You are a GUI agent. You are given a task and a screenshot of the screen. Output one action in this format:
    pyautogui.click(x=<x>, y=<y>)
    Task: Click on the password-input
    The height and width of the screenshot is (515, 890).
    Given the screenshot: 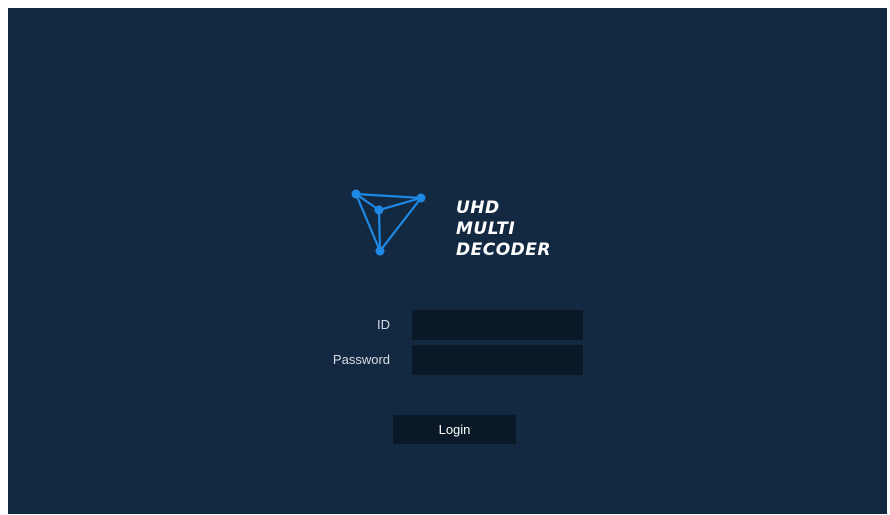 What is the action you would take?
    pyautogui.click(x=497, y=360)
    